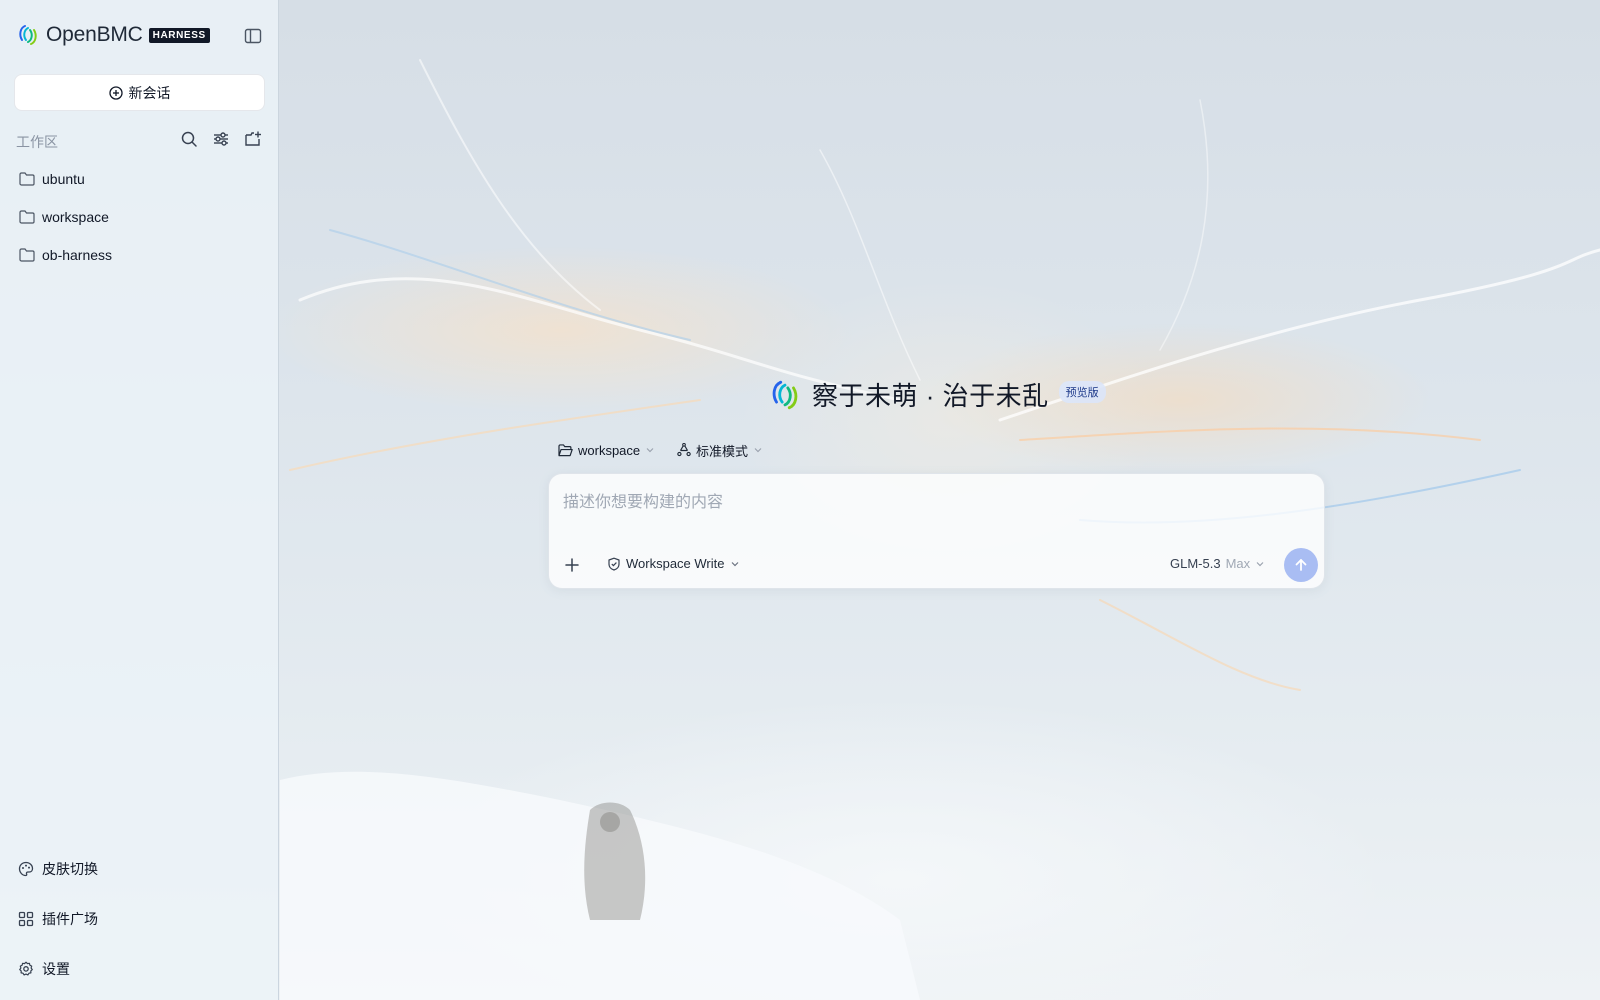 This screenshot has width=1600, height=1000. What do you see at coordinates (141, 140) in the screenshot?
I see `workspace-header: 工作区` at bounding box center [141, 140].